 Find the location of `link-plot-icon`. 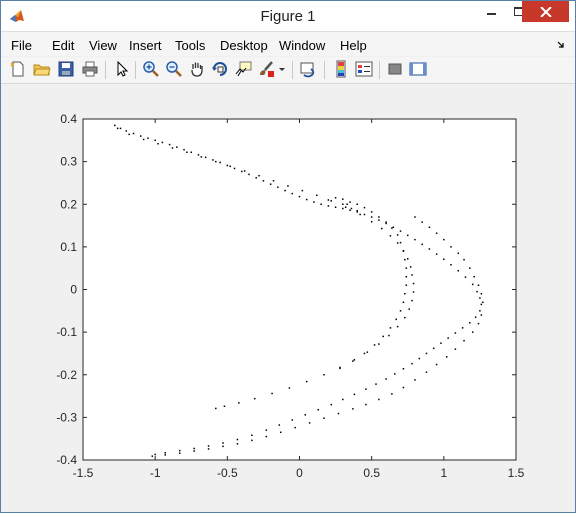

link-plot-icon is located at coordinates (308, 69).